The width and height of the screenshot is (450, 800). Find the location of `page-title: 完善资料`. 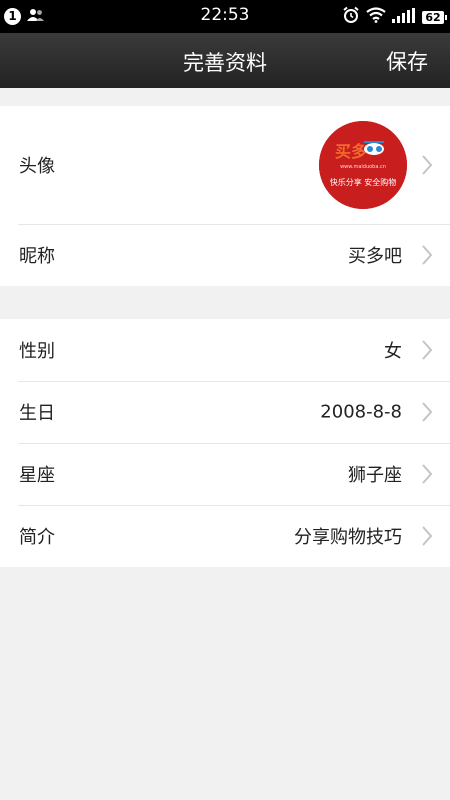

page-title: 完善资料 is located at coordinates (225, 63).